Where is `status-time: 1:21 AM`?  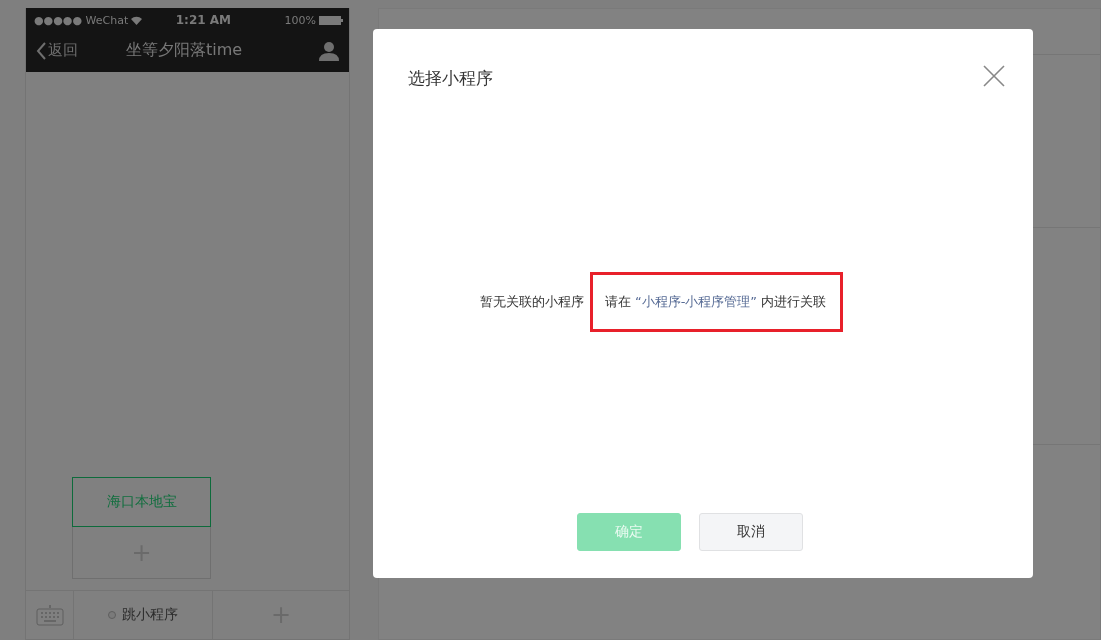
status-time: 1:21 AM is located at coordinates (203, 20).